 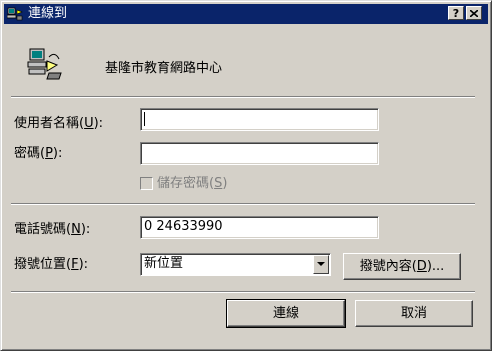 I want to click on phone-label: 電話號碼(N):, so click(x=52, y=229).